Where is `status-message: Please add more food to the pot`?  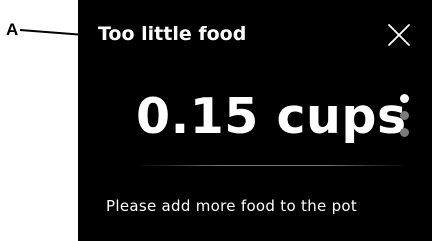
status-message: Please add more food to the pot is located at coordinates (232, 206).